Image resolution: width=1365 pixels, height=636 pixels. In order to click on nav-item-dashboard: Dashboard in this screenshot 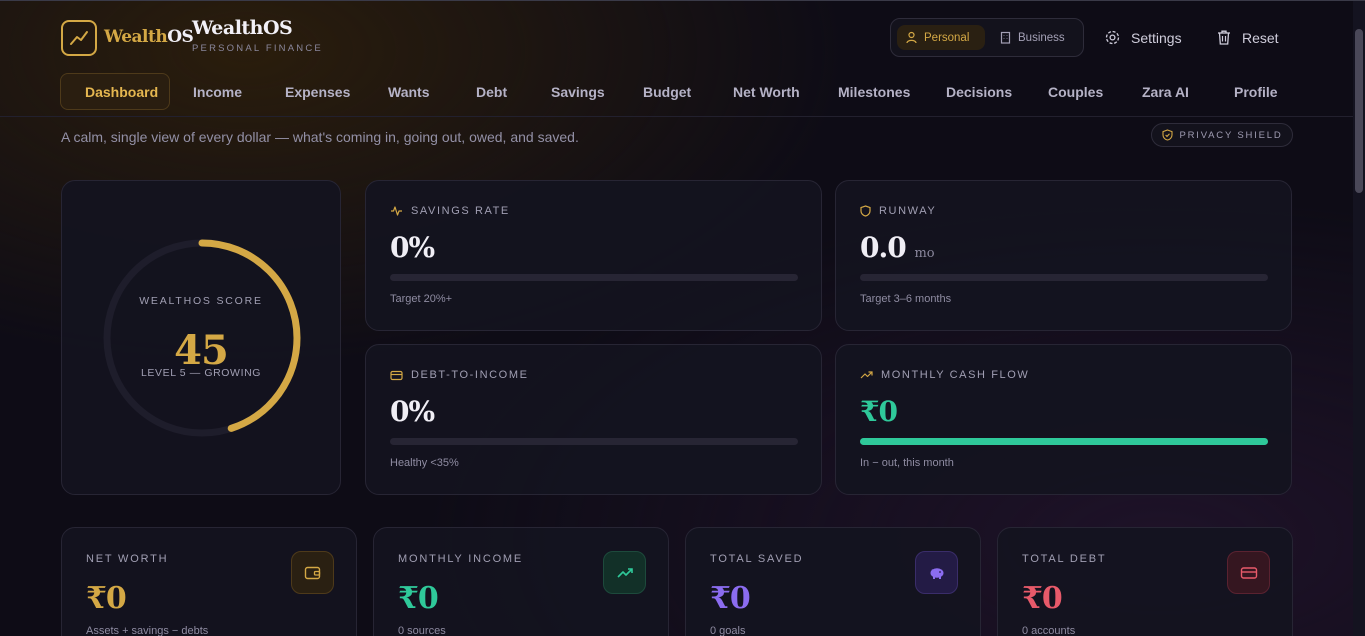, I will do `click(115, 91)`.